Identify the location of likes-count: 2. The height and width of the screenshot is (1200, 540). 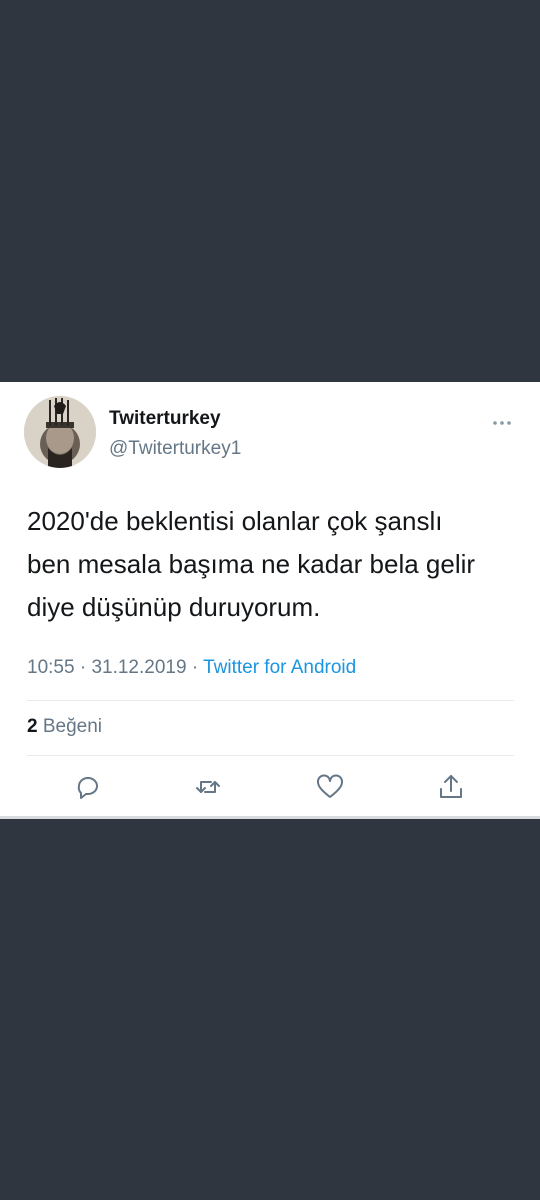
(32, 726).